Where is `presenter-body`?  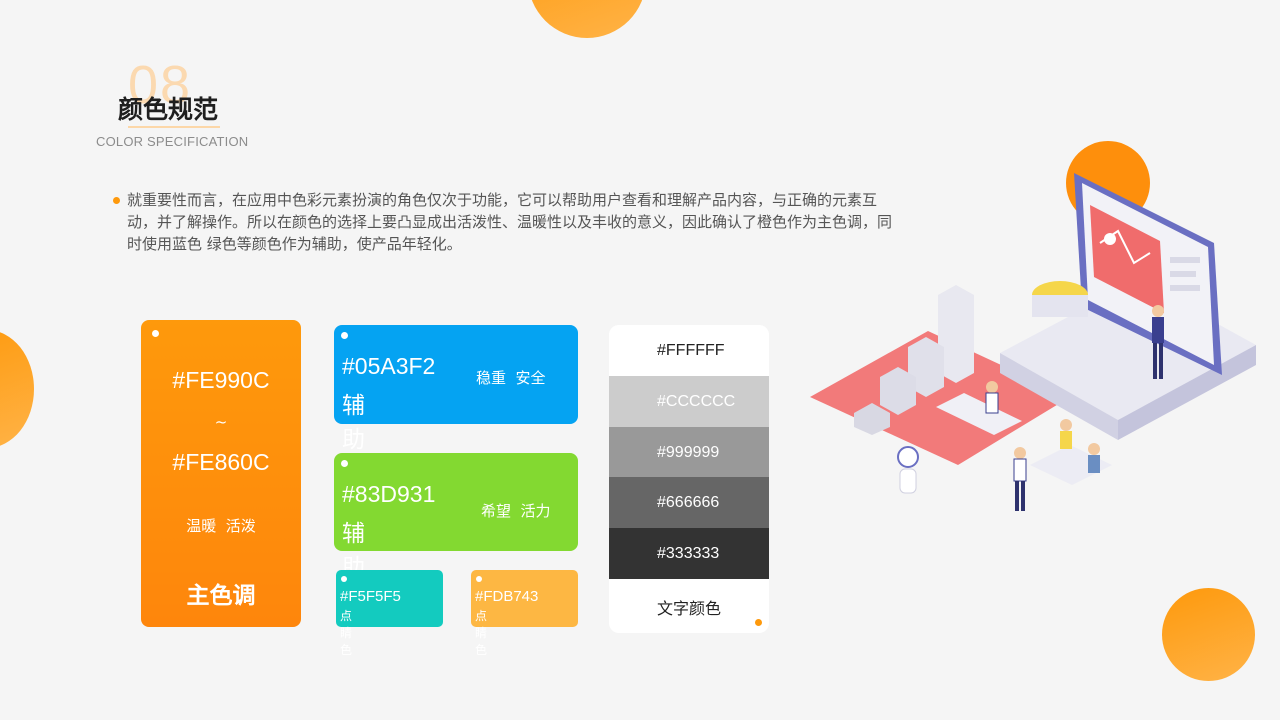
presenter-body is located at coordinates (1158, 330).